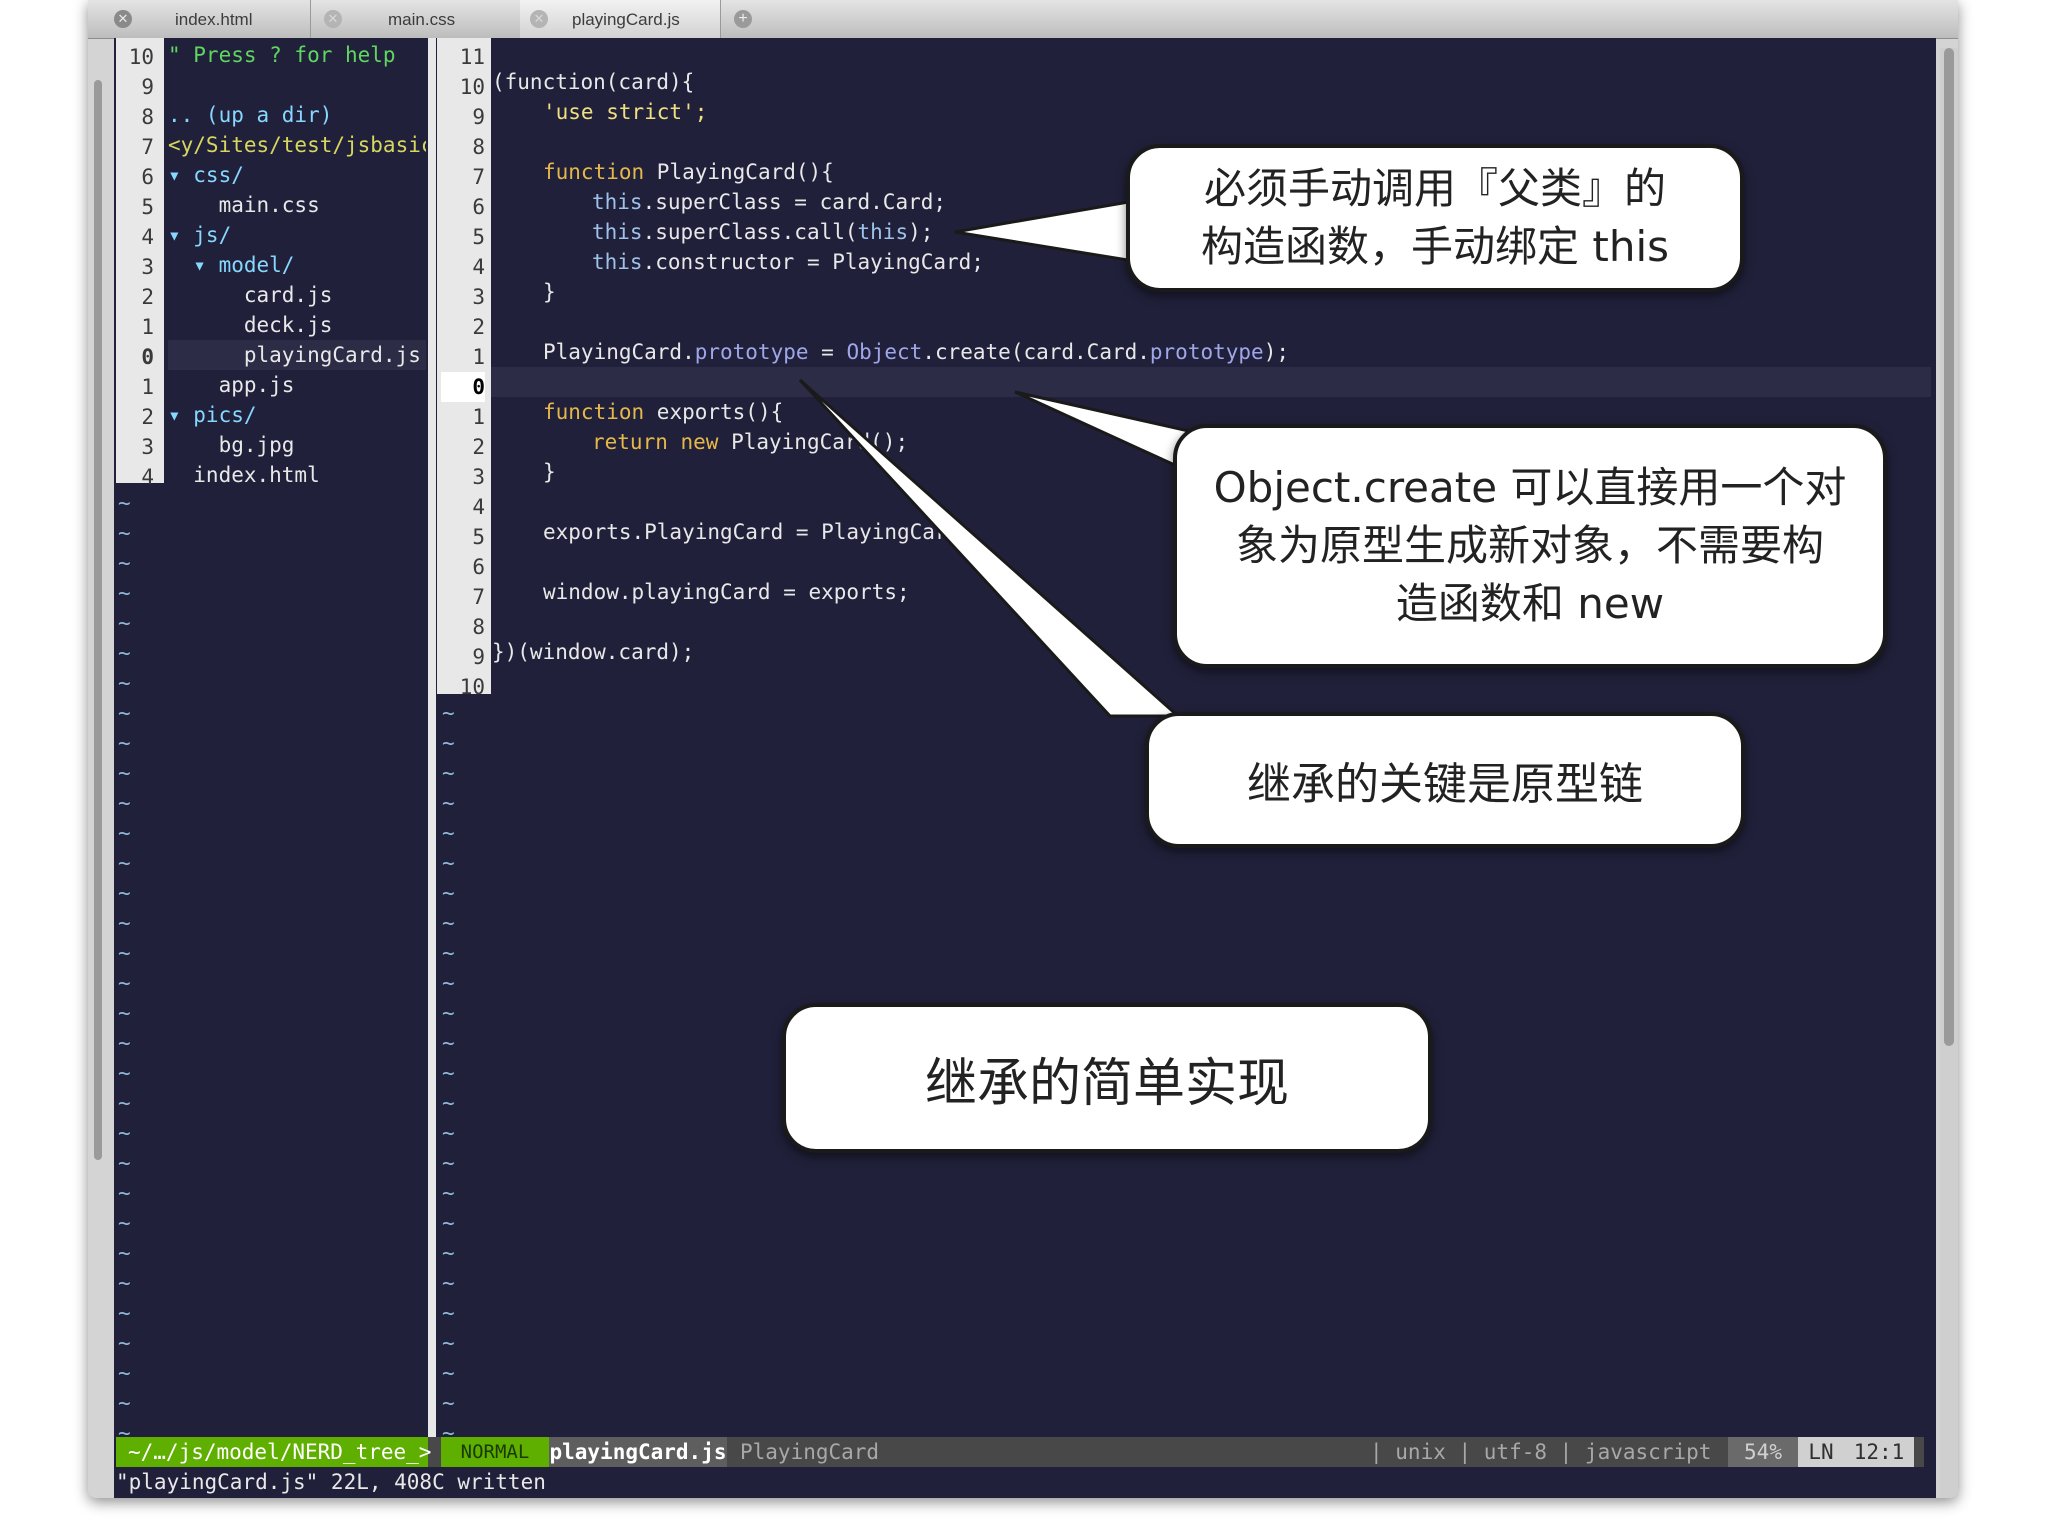  Describe the element at coordinates (1435, 246) in the screenshot. I see `callout-text: 构造函数，手动绑定 this` at that location.